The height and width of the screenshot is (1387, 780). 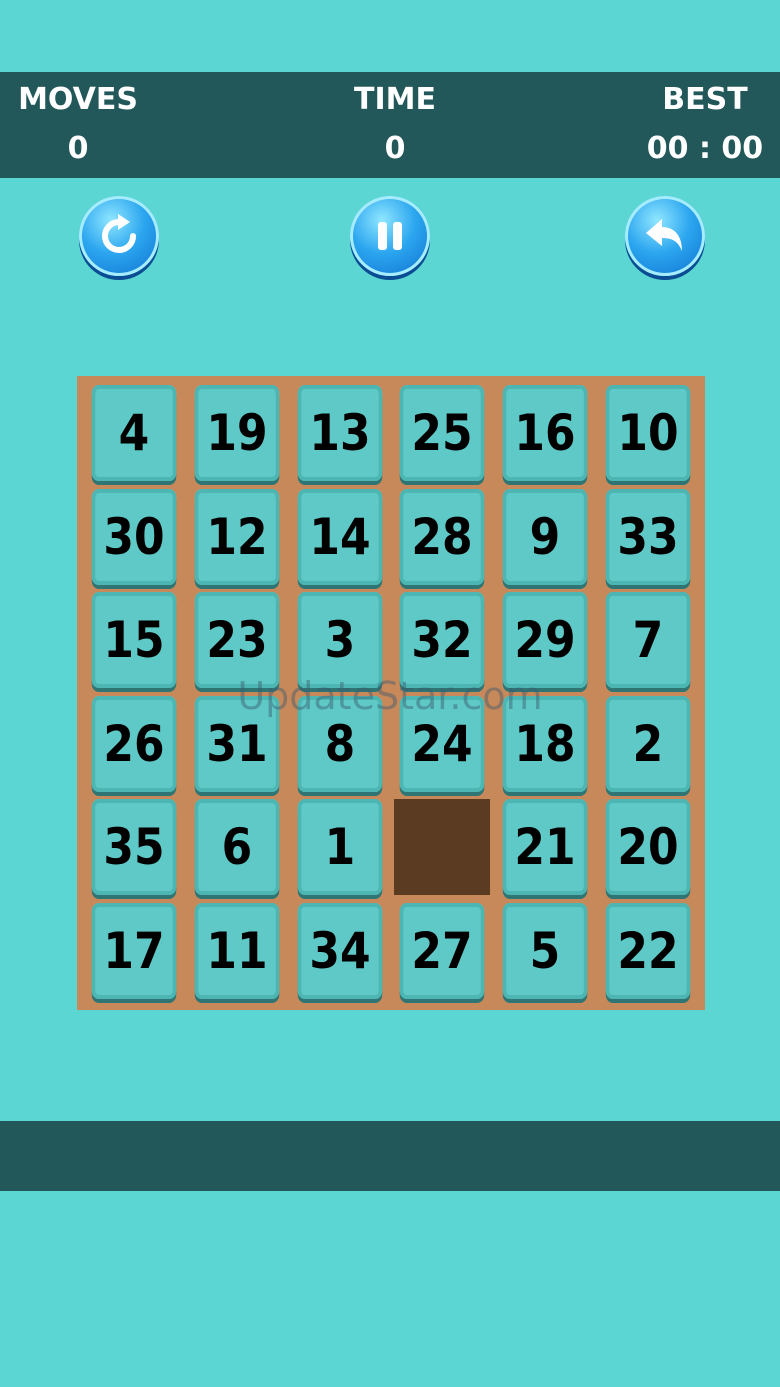 I want to click on tile: 32, so click(x=442, y=640).